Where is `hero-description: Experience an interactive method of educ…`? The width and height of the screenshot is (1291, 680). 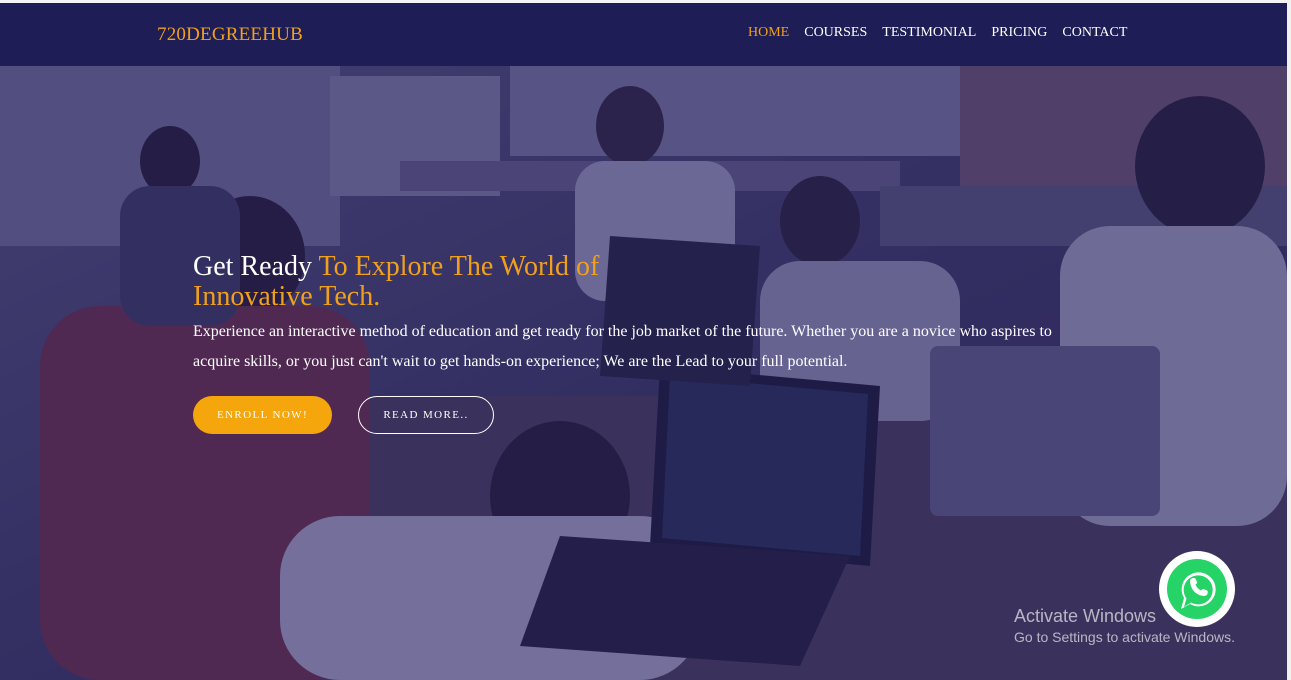
hero-description: Experience an interactive method of educ… is located at coordinates (622, 346).